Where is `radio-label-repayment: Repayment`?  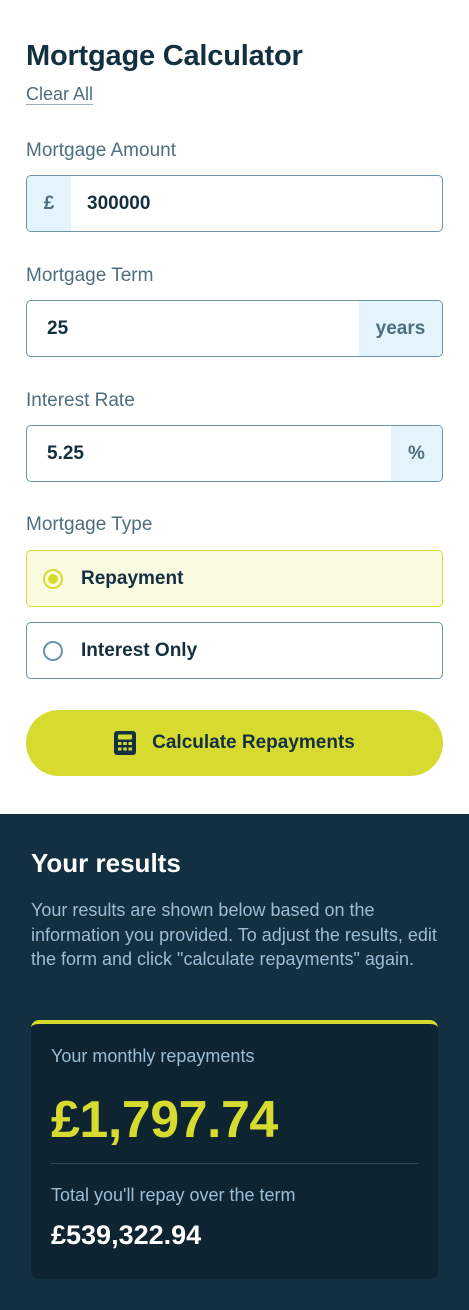
radio-label-repayment: Repayment is located at coordinates (132, 578).